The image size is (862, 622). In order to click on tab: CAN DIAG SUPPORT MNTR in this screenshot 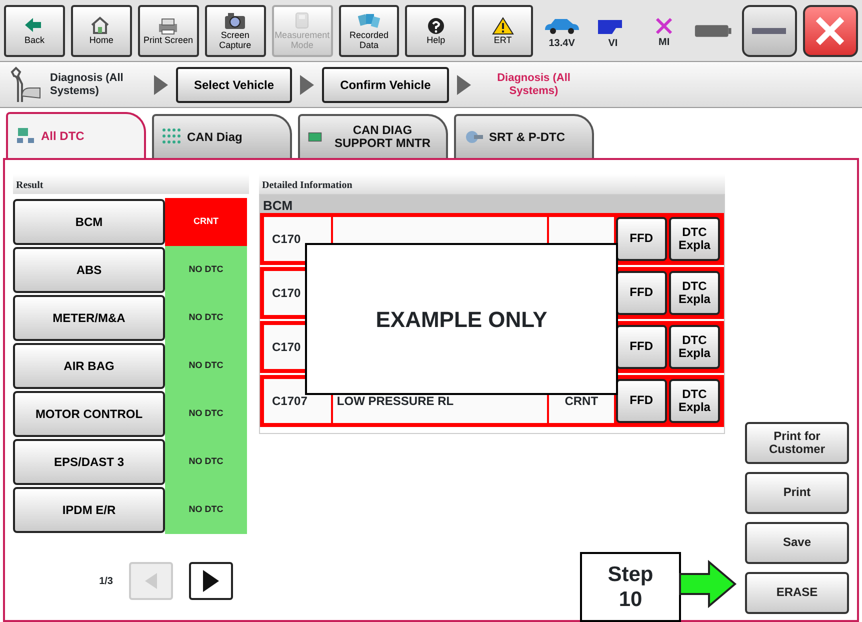, I will do `click(373, 136)`.